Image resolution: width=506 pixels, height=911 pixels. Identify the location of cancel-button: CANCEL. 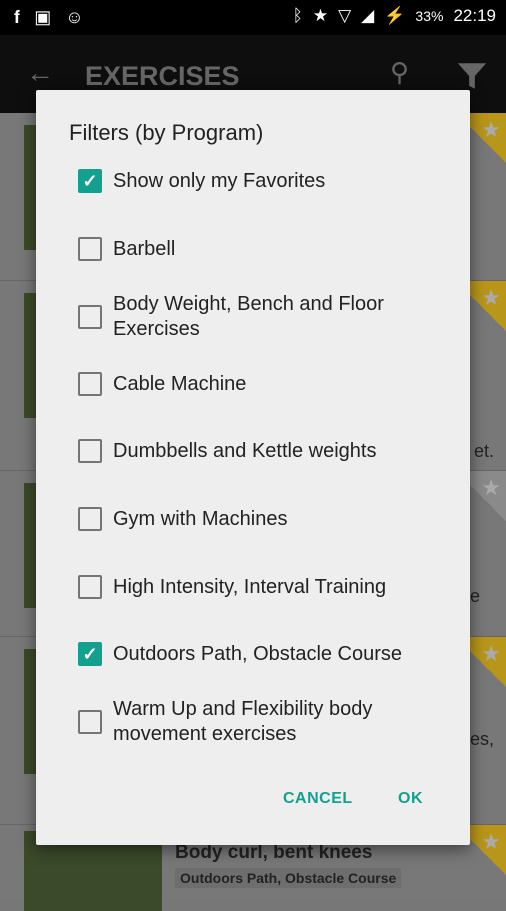
(318, 799).